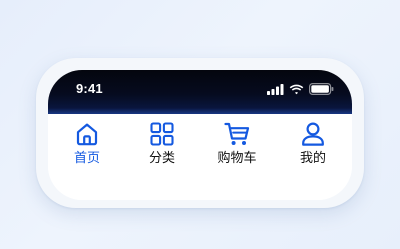 Image resolution: width=400 pixels, height=249 pixels. I want to click on system-icons, so click(300, 89).